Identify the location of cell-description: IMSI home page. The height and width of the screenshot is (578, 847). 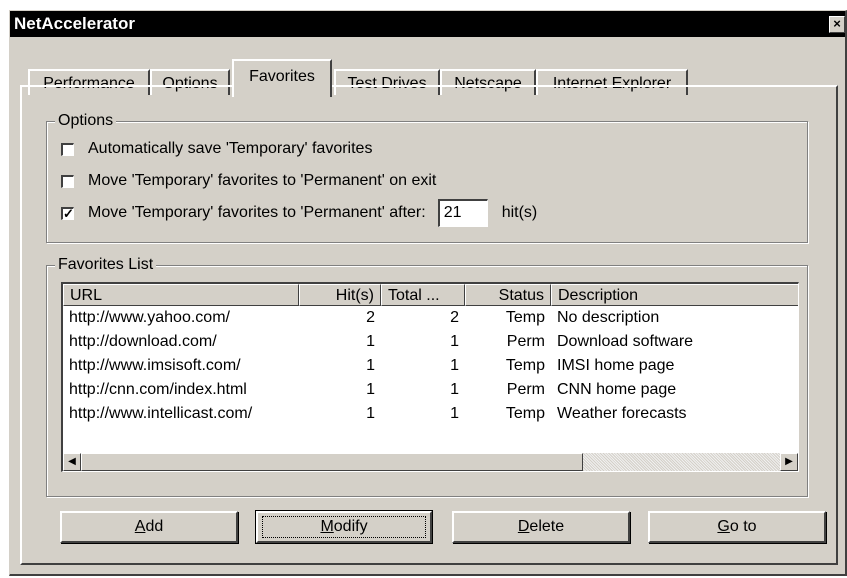
(616, 365).